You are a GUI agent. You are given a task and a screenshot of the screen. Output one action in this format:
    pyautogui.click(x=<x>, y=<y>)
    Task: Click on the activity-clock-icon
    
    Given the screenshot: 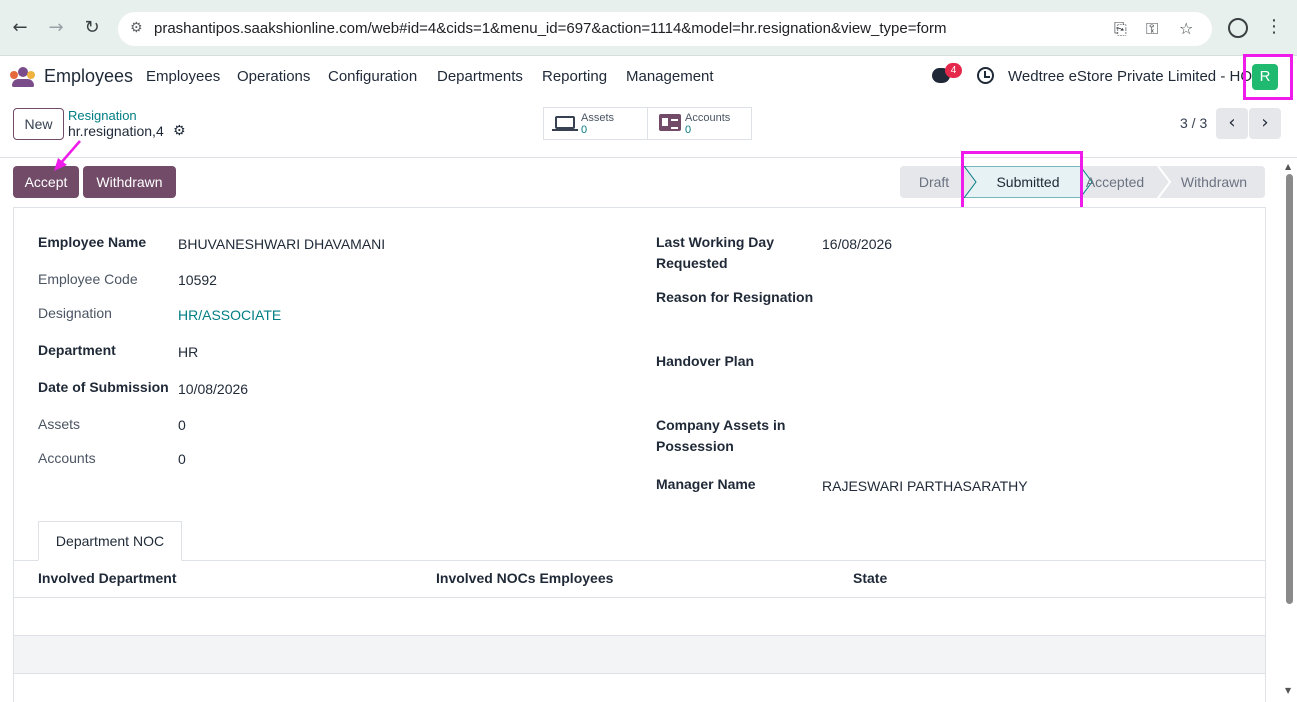 What is the action you would take?
    pyautogui.click(x=985, y=75)
    